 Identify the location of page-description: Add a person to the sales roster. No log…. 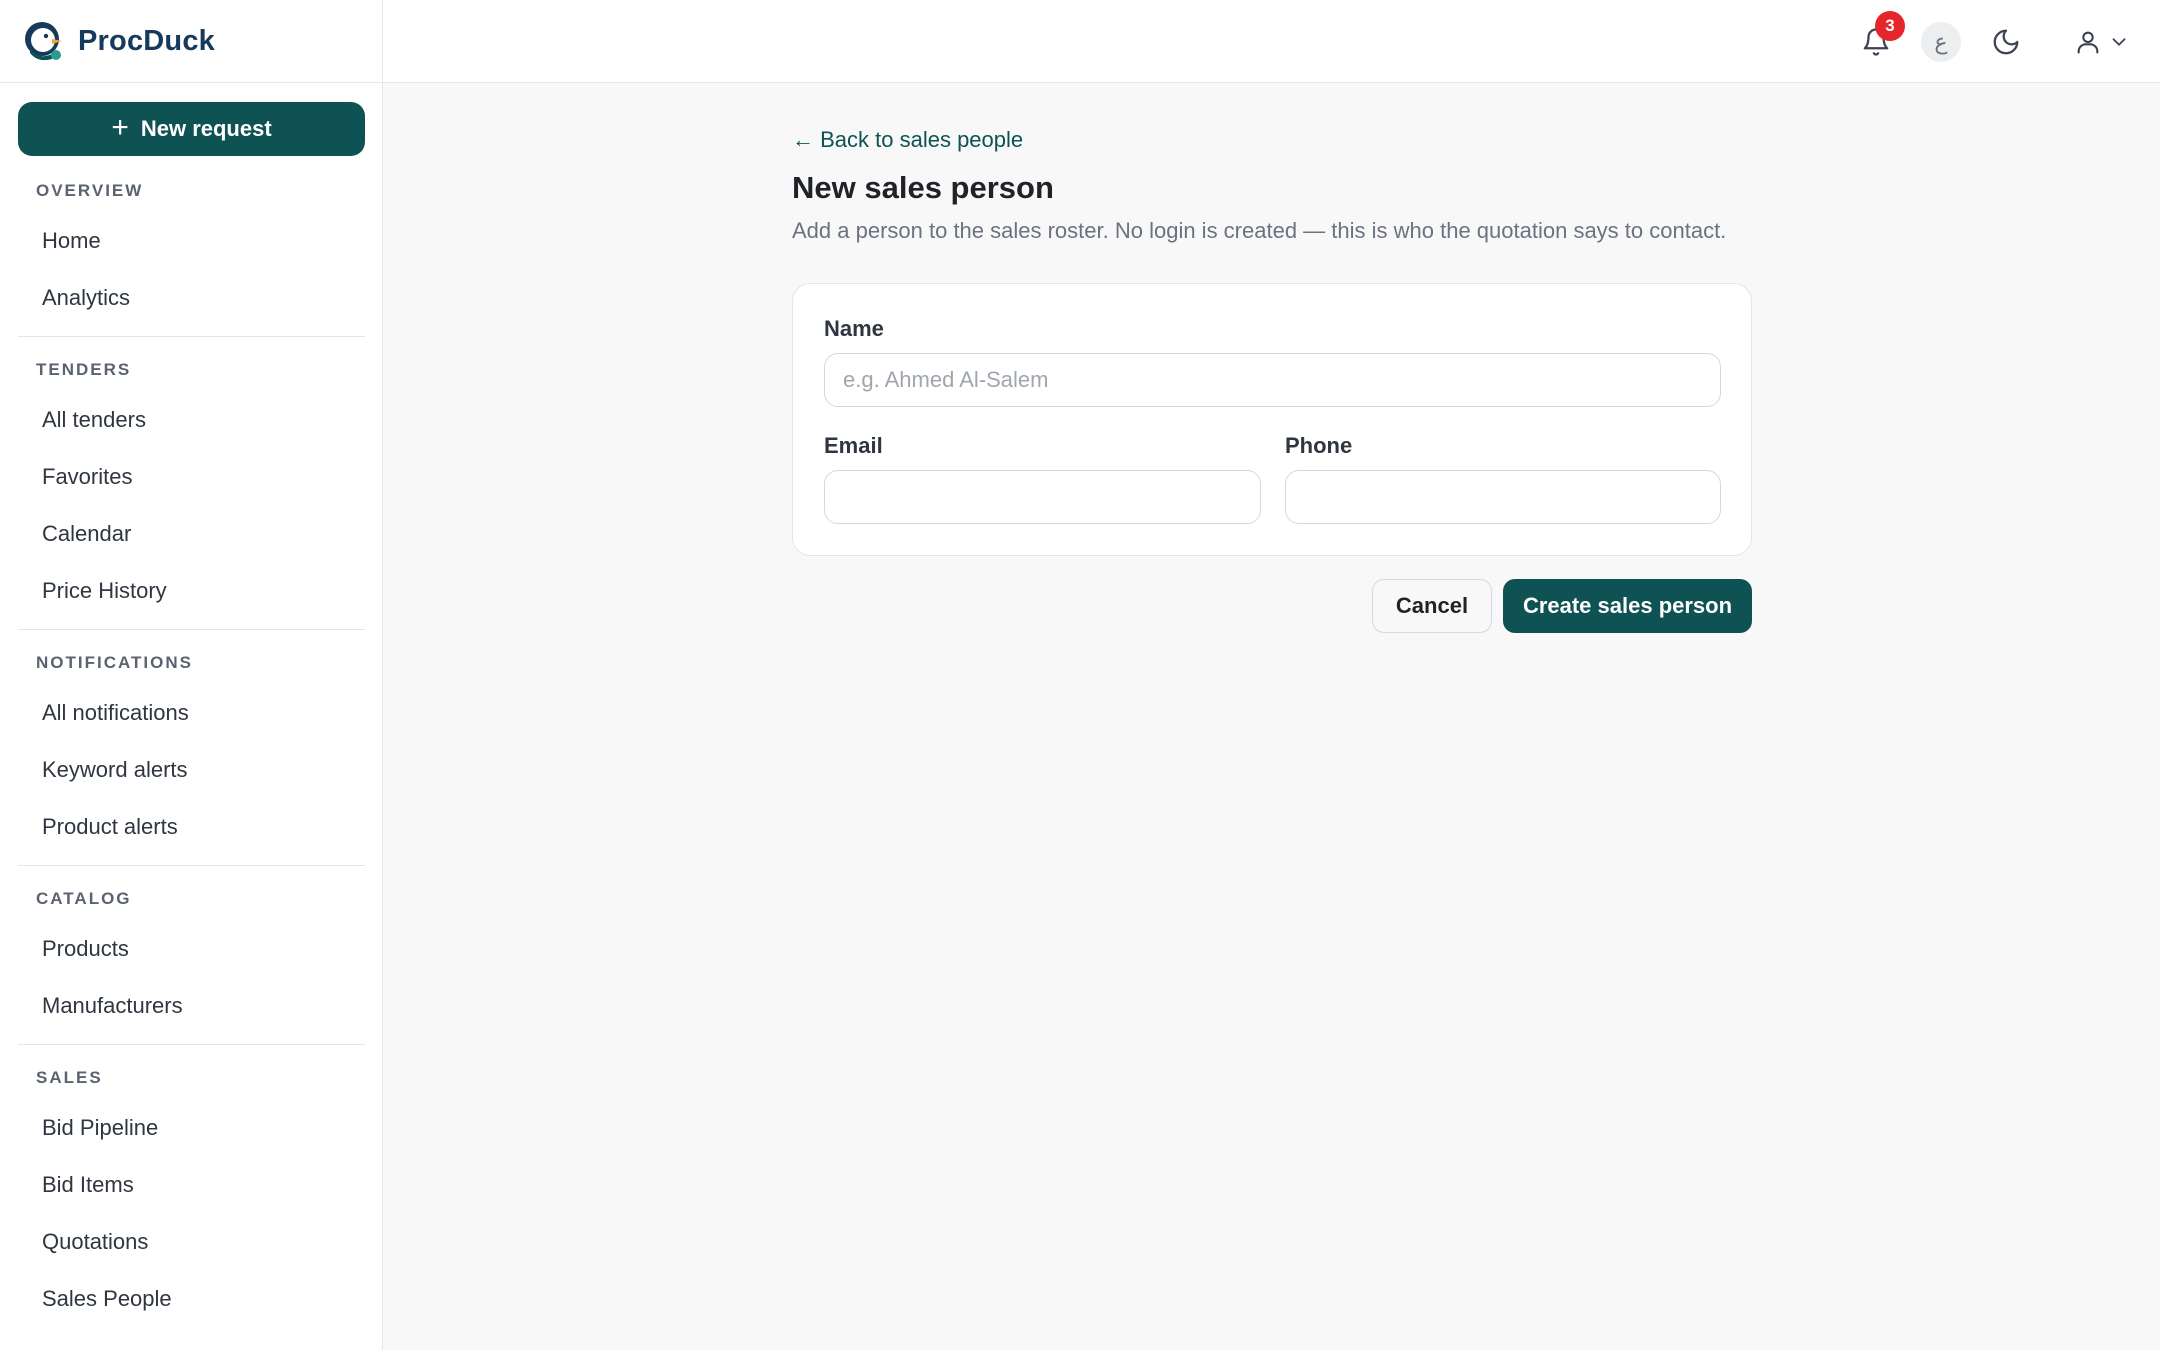
(1259, 230).